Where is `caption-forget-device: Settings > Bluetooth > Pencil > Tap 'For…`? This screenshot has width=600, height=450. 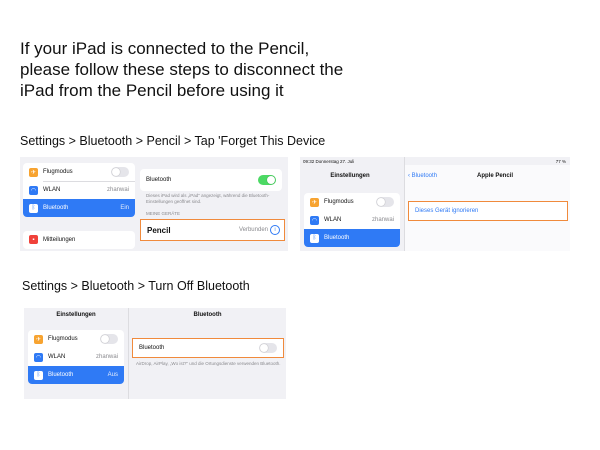 caption-forget-device: Settings > Bluetooth > Pencil > Tap 'For… is located at coordinates (173, 141).